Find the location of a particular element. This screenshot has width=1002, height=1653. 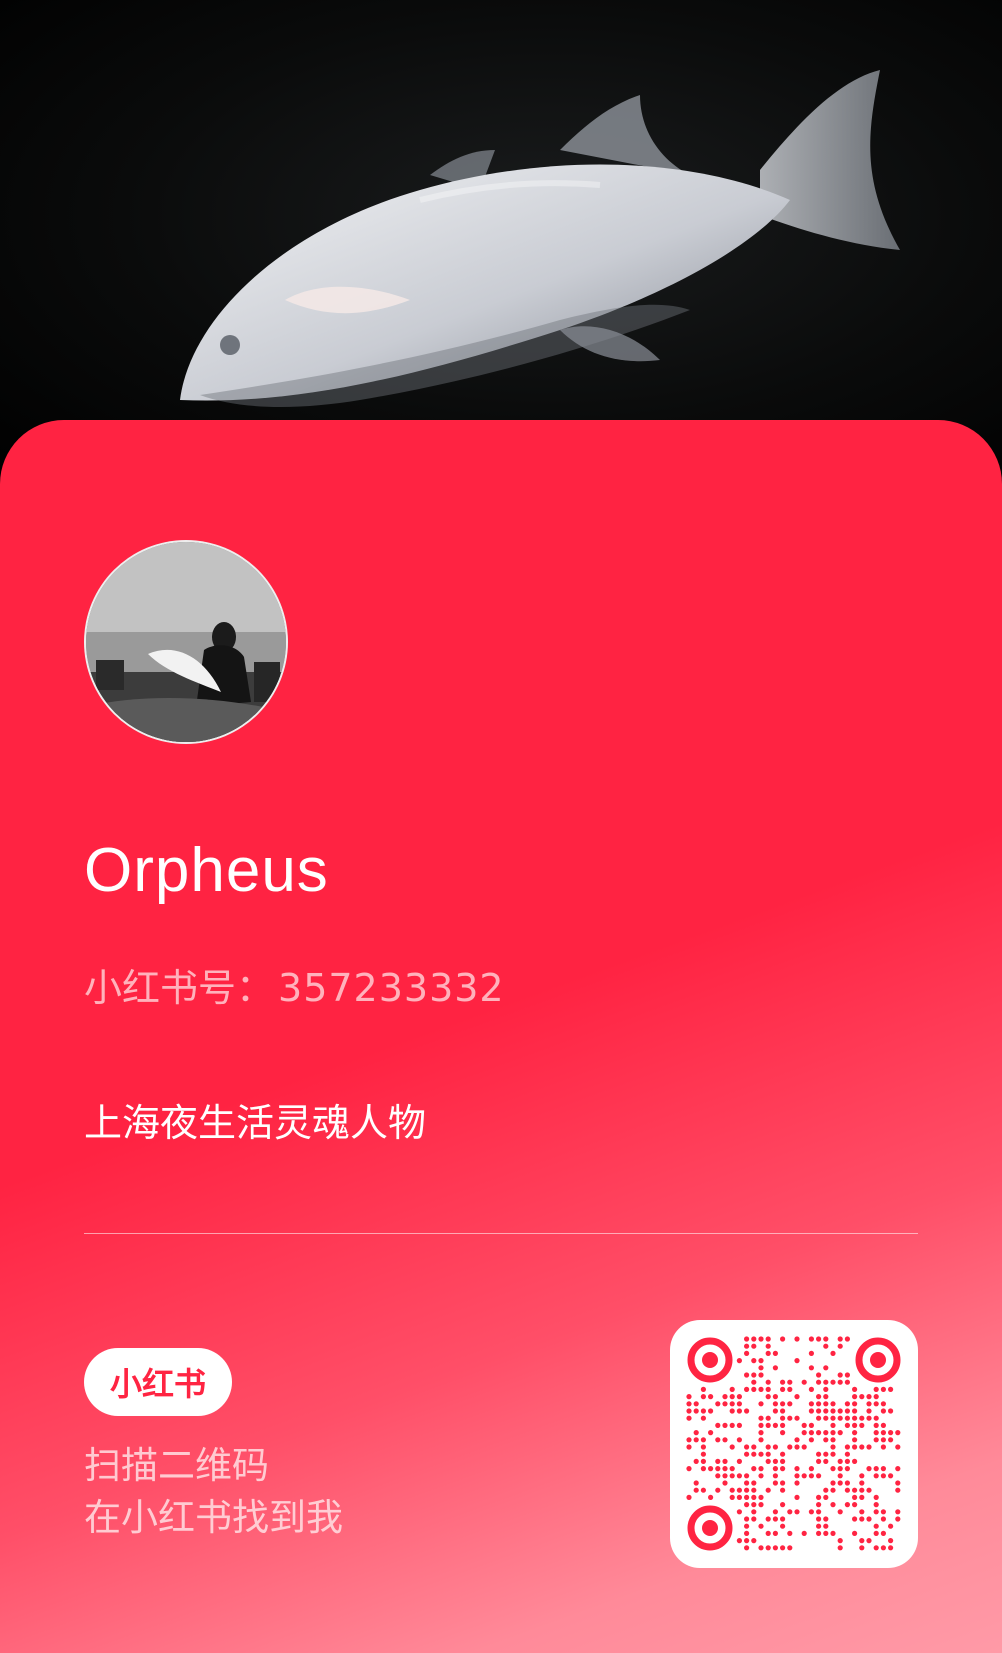

qr-code is located at coordinates (794, 1444).